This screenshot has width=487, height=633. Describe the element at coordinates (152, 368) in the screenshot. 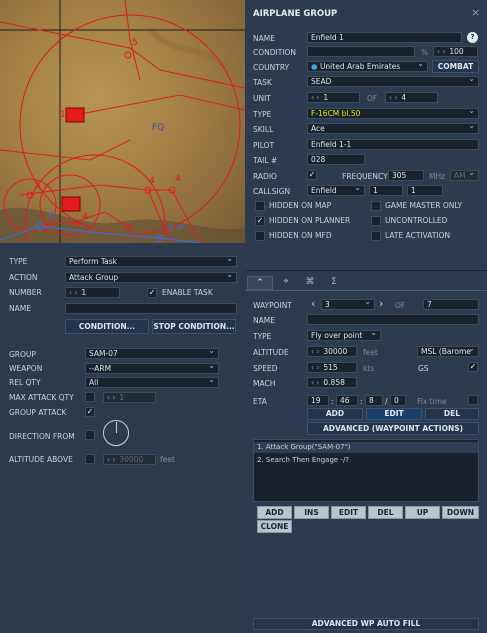

I see `weapon-select: --ARM` at that location.